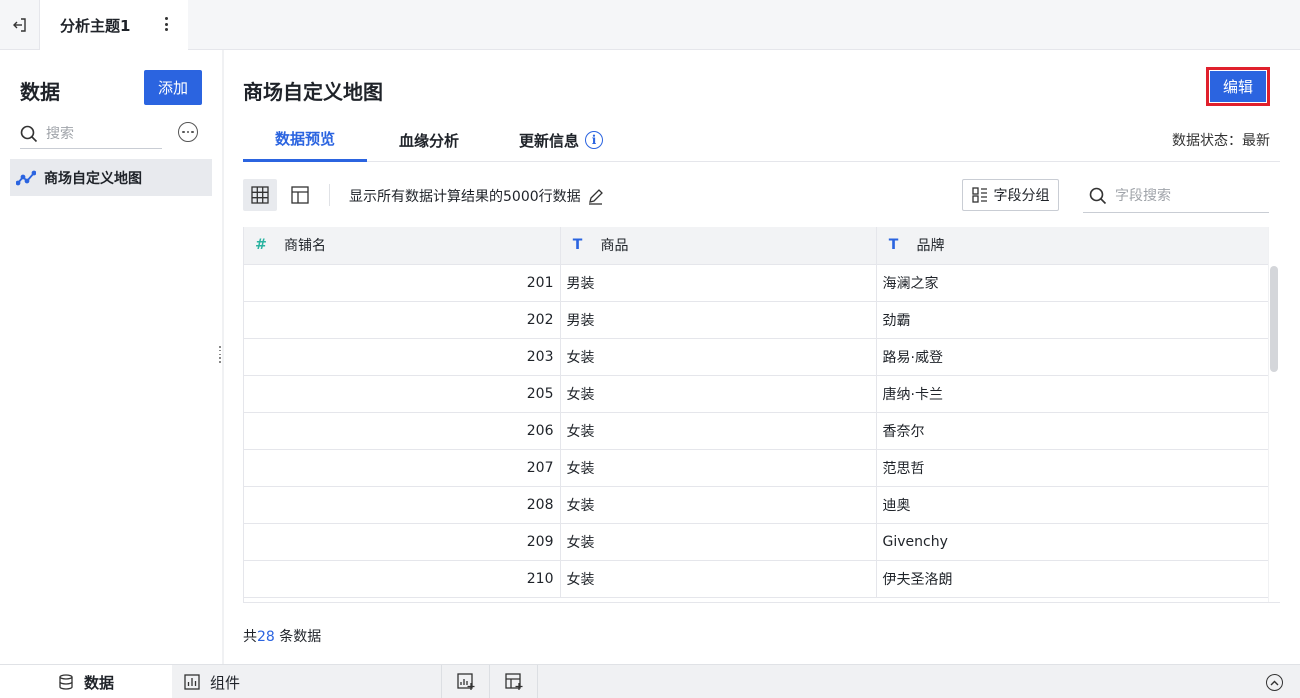 The height and width of the screenshot is (698, 1300). What do you see at coordinates (402, 394) in the screenshot?
I see `cell-shop: 205` at bounding box center [402, 394].